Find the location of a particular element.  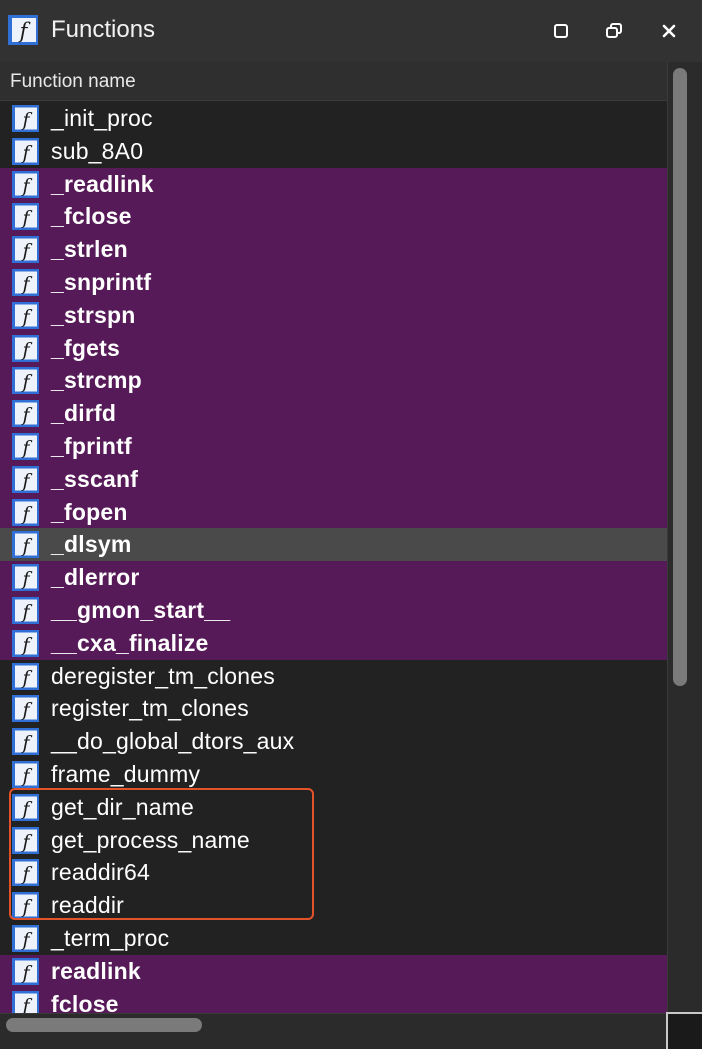

column-header-function-name: Function name is located at coordinates (333, 81).